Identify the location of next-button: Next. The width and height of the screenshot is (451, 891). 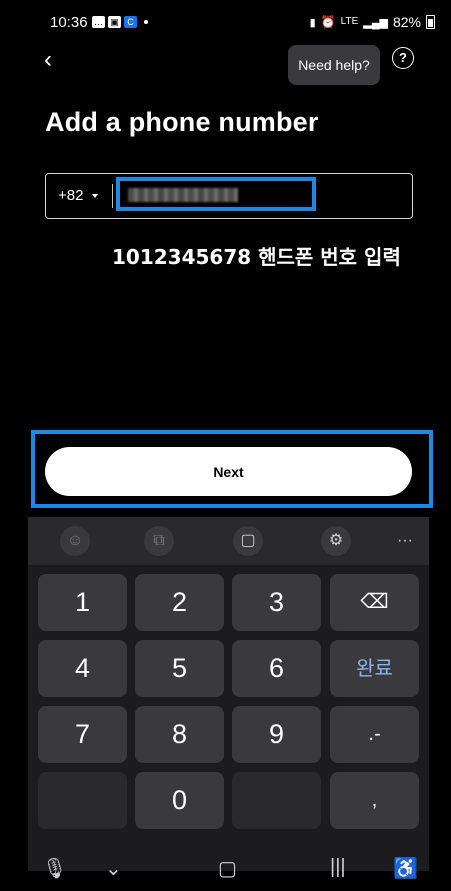
(228, 471).